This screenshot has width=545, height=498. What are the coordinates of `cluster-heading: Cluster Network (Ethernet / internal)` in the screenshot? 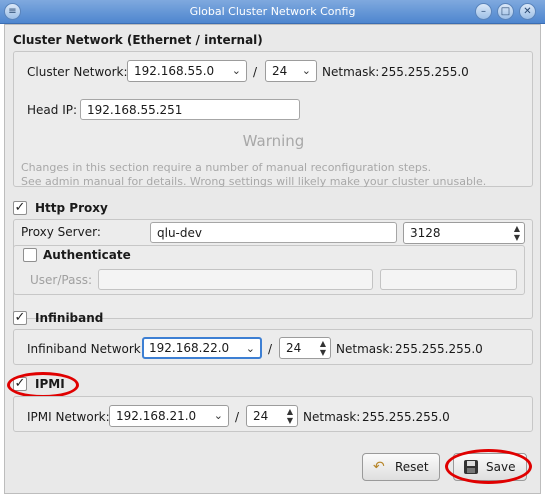 It's located at (138, 40).